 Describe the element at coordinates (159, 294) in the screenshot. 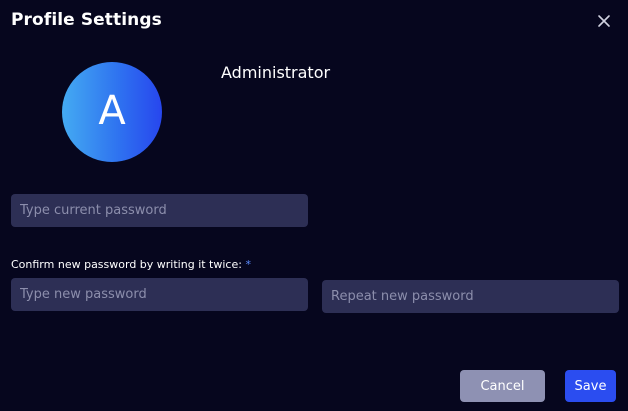

I see `new-password-input` at that location.